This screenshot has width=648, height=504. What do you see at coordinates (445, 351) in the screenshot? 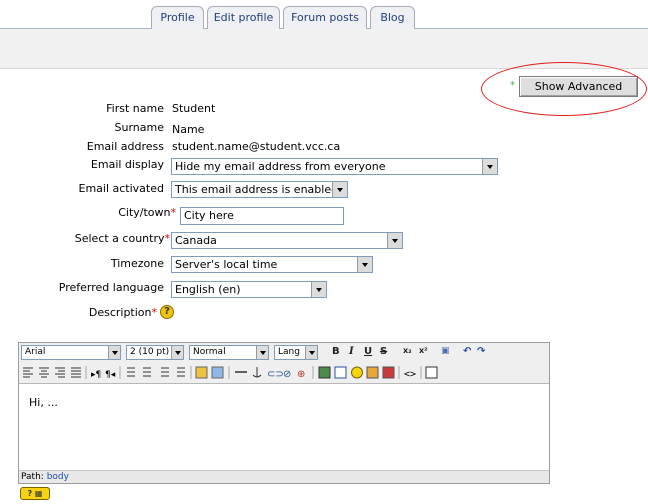
I see `clean-word-icon: ▣` at bounding box center [445, 351].